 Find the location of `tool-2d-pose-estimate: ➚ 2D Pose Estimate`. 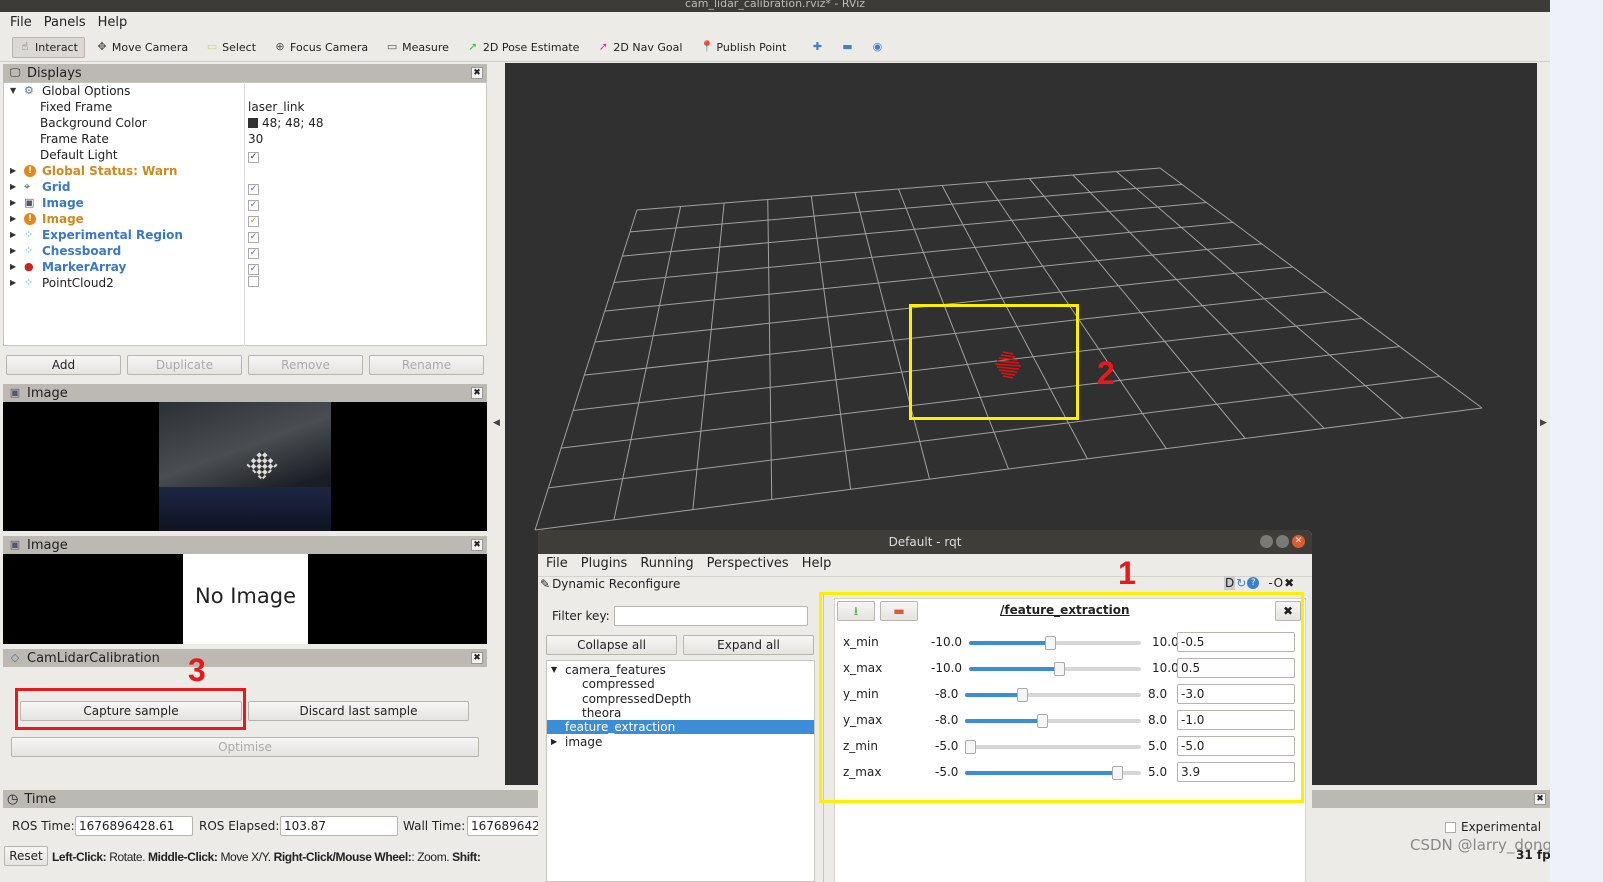

tool-2d-pose-estimate: ➚ 2D Pose Estimate is located at coordinates (523, 47).